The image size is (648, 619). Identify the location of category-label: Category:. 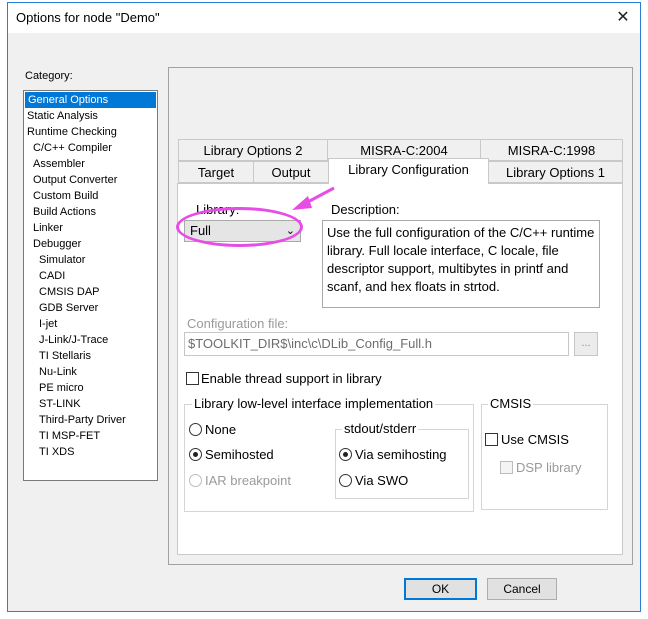
(49, 76).